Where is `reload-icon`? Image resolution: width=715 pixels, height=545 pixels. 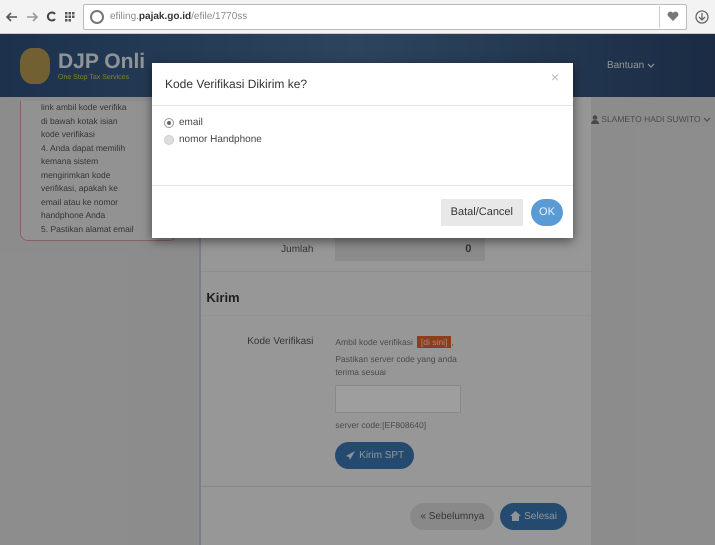
reload-icon is located at coordinates (51, 16).